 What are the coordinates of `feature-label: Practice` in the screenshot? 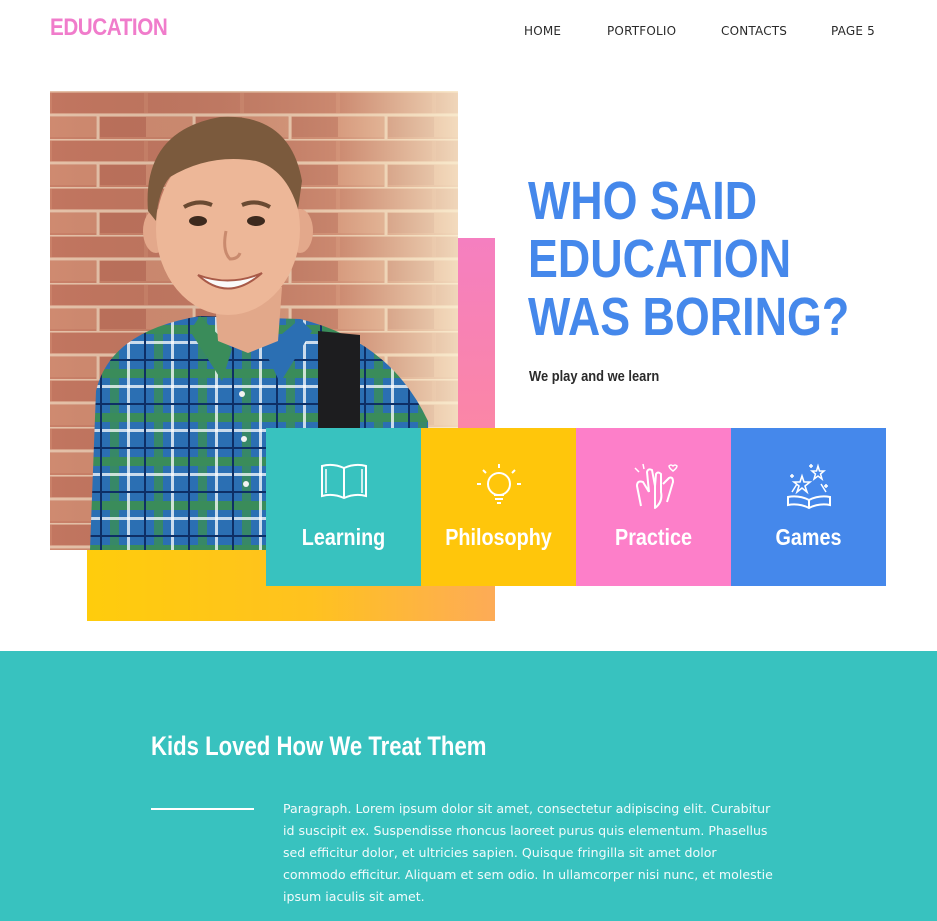 It's located at (653, 537).